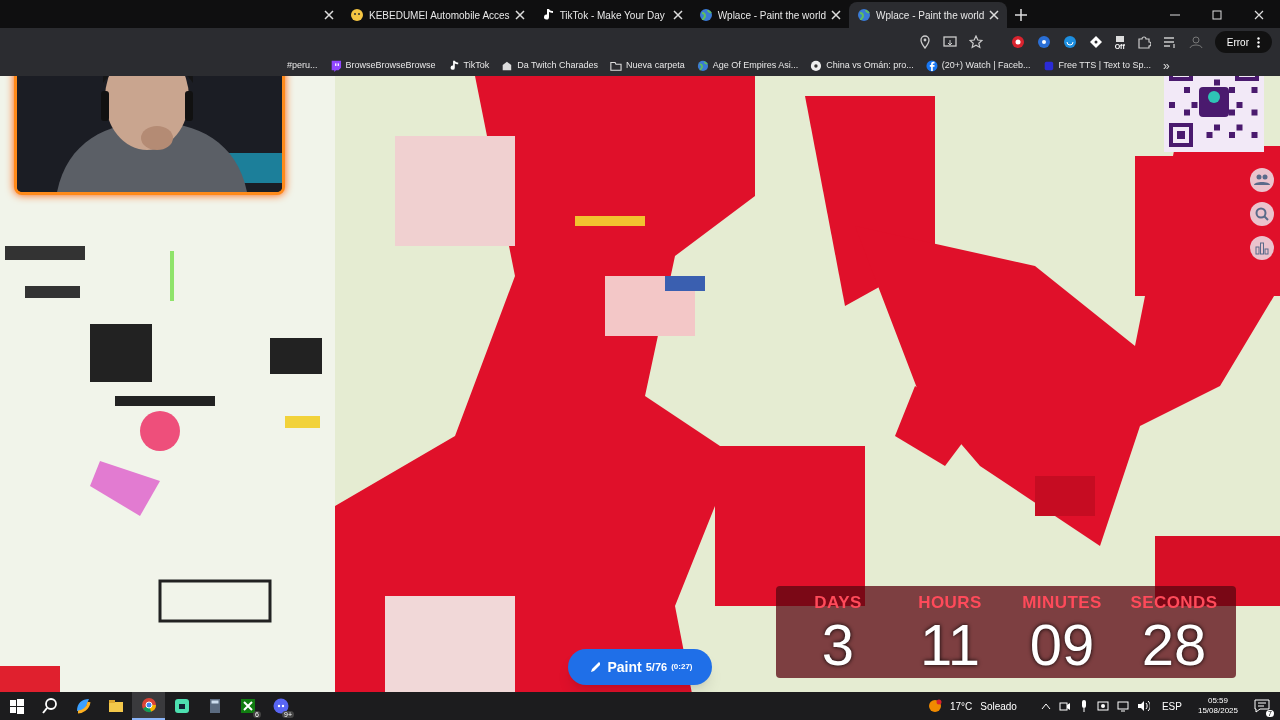  I want to click on tab-title: KEBEDUMEI Automobile Acces, so click(439, 15).